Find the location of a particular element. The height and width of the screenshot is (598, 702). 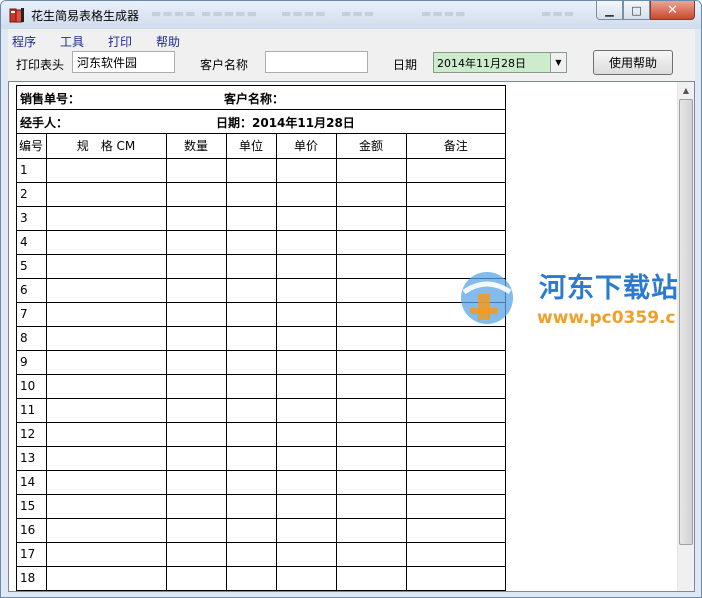

menu-program: 程序 is located at coordinates (24, 41).